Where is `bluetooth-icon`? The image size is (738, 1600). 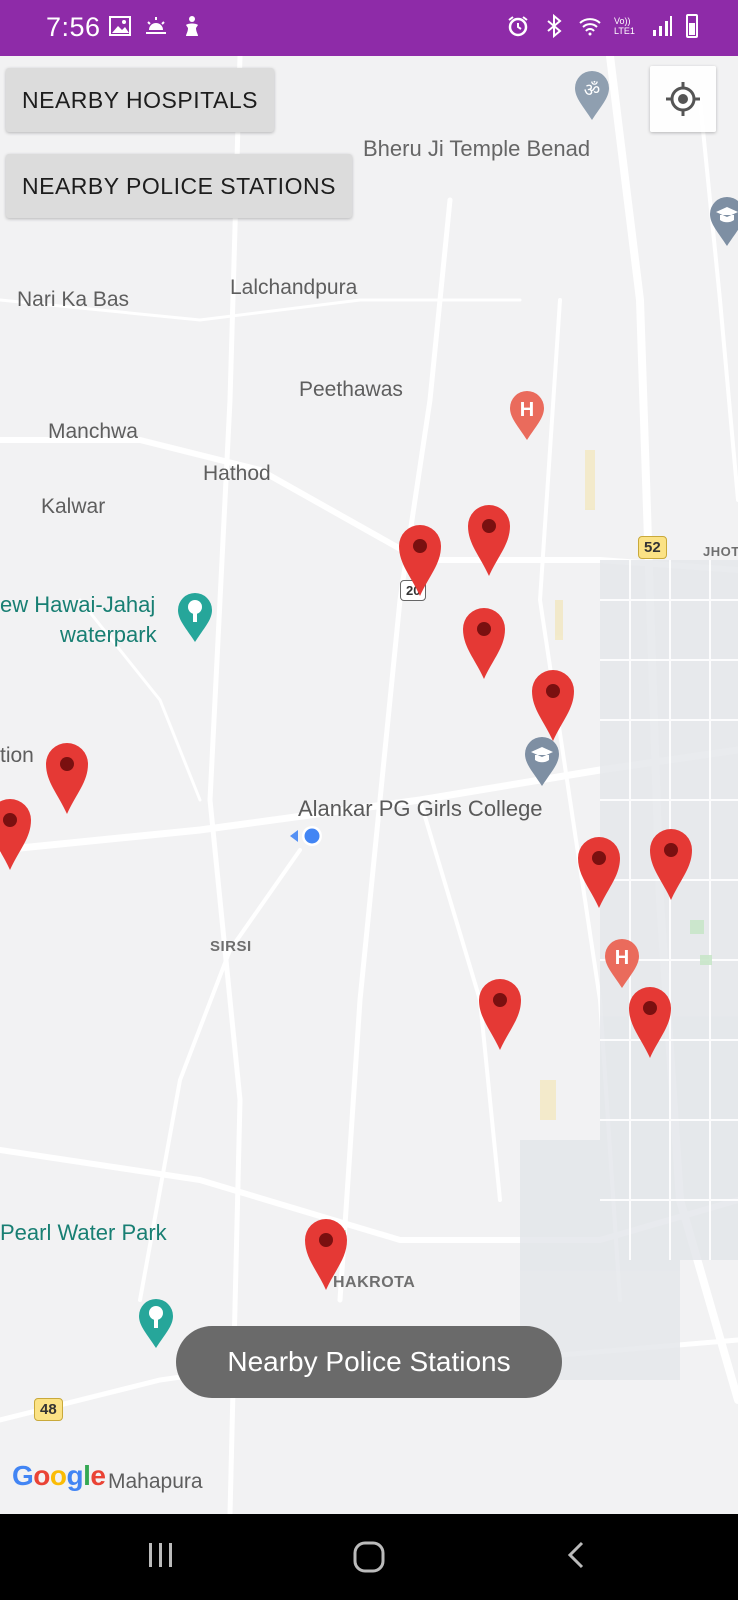
bluetooth-icon is located at coordinates (554, 26).